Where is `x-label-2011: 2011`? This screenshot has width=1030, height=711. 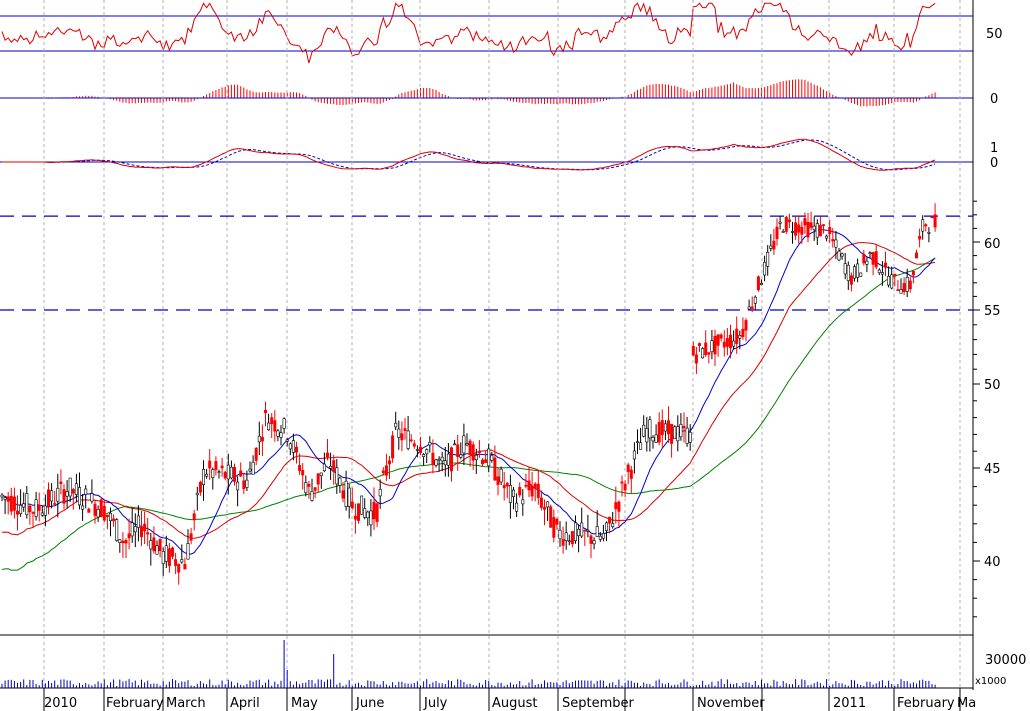 x-label-2011: 2011 is located at coordinates (849, 703).